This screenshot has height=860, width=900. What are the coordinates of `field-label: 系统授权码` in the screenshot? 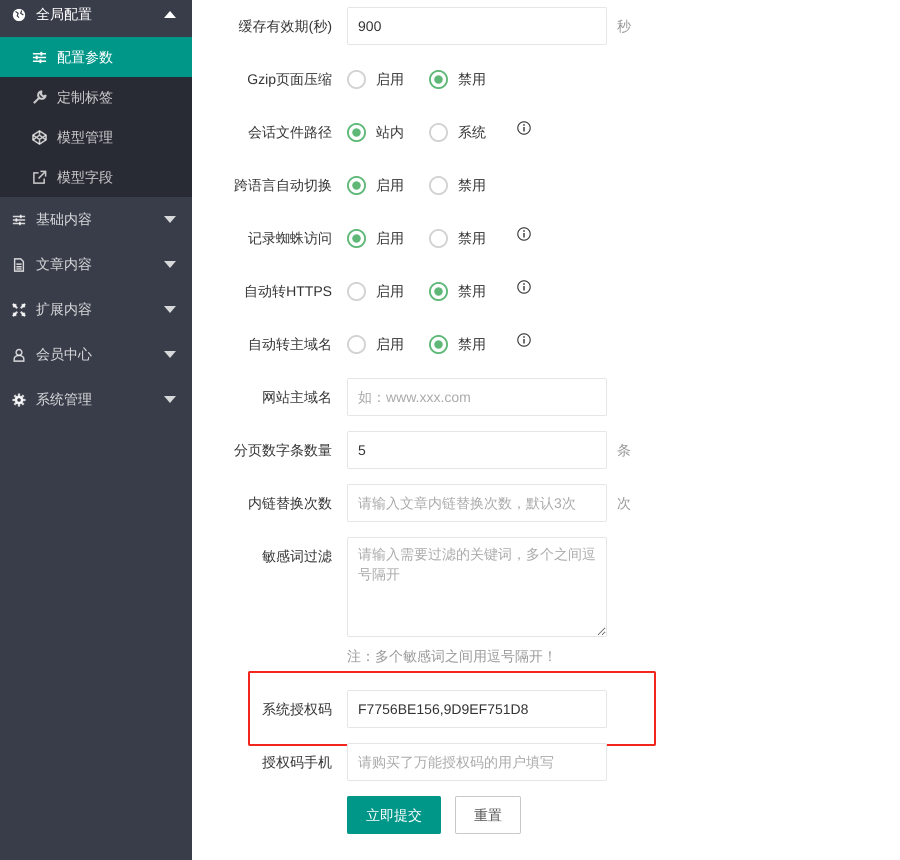 It's located at (297, 709).